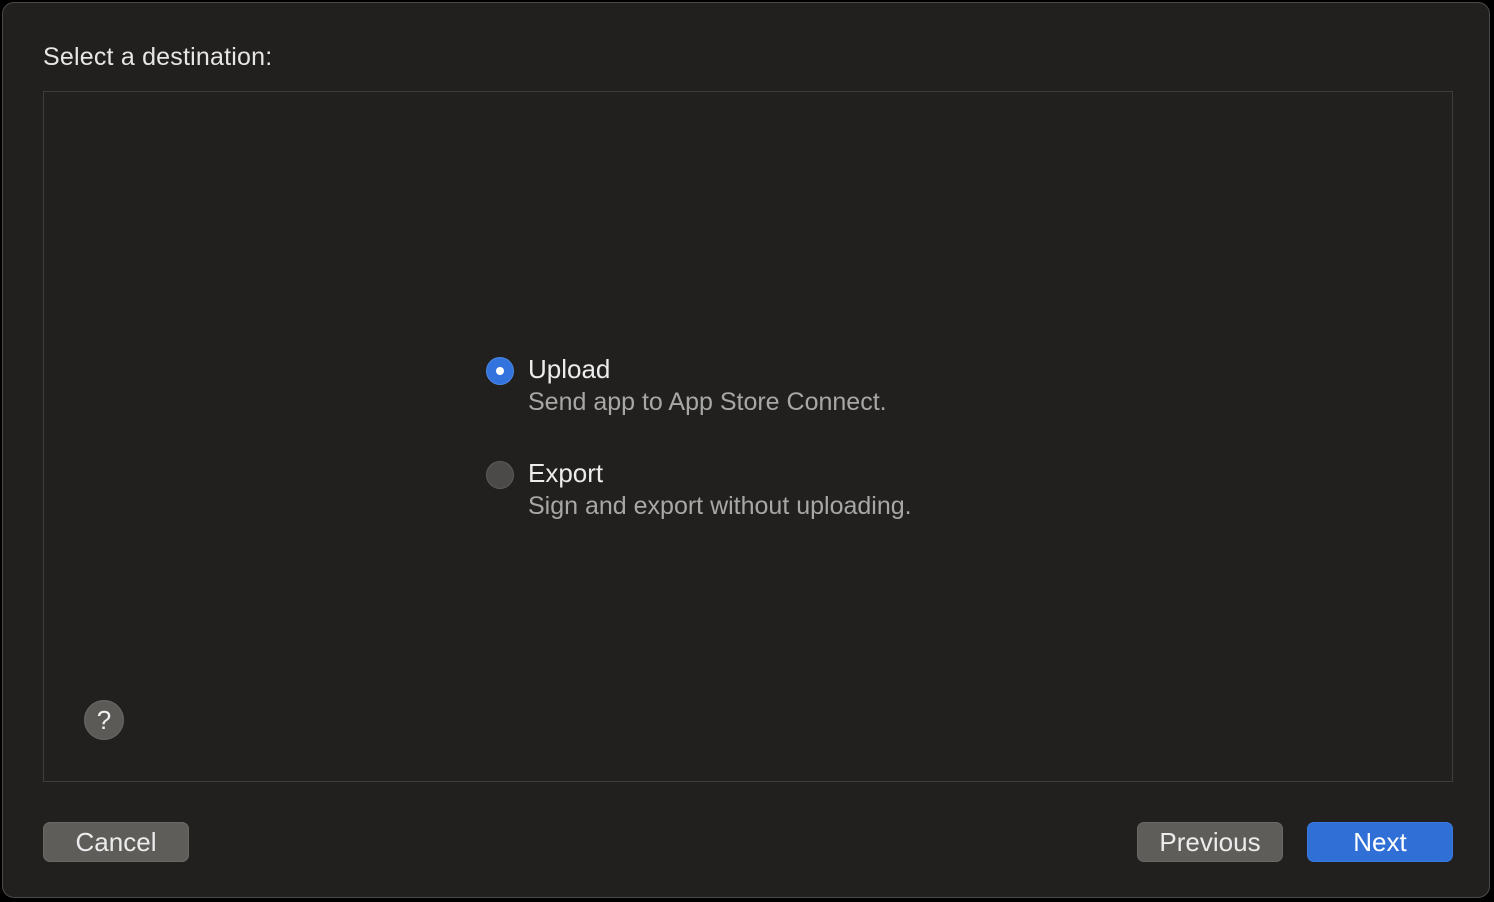 The width and height of the screenshot is (1494, 902). I want to click on option-export-description: Sign and export without uploading., so click(720, 506).